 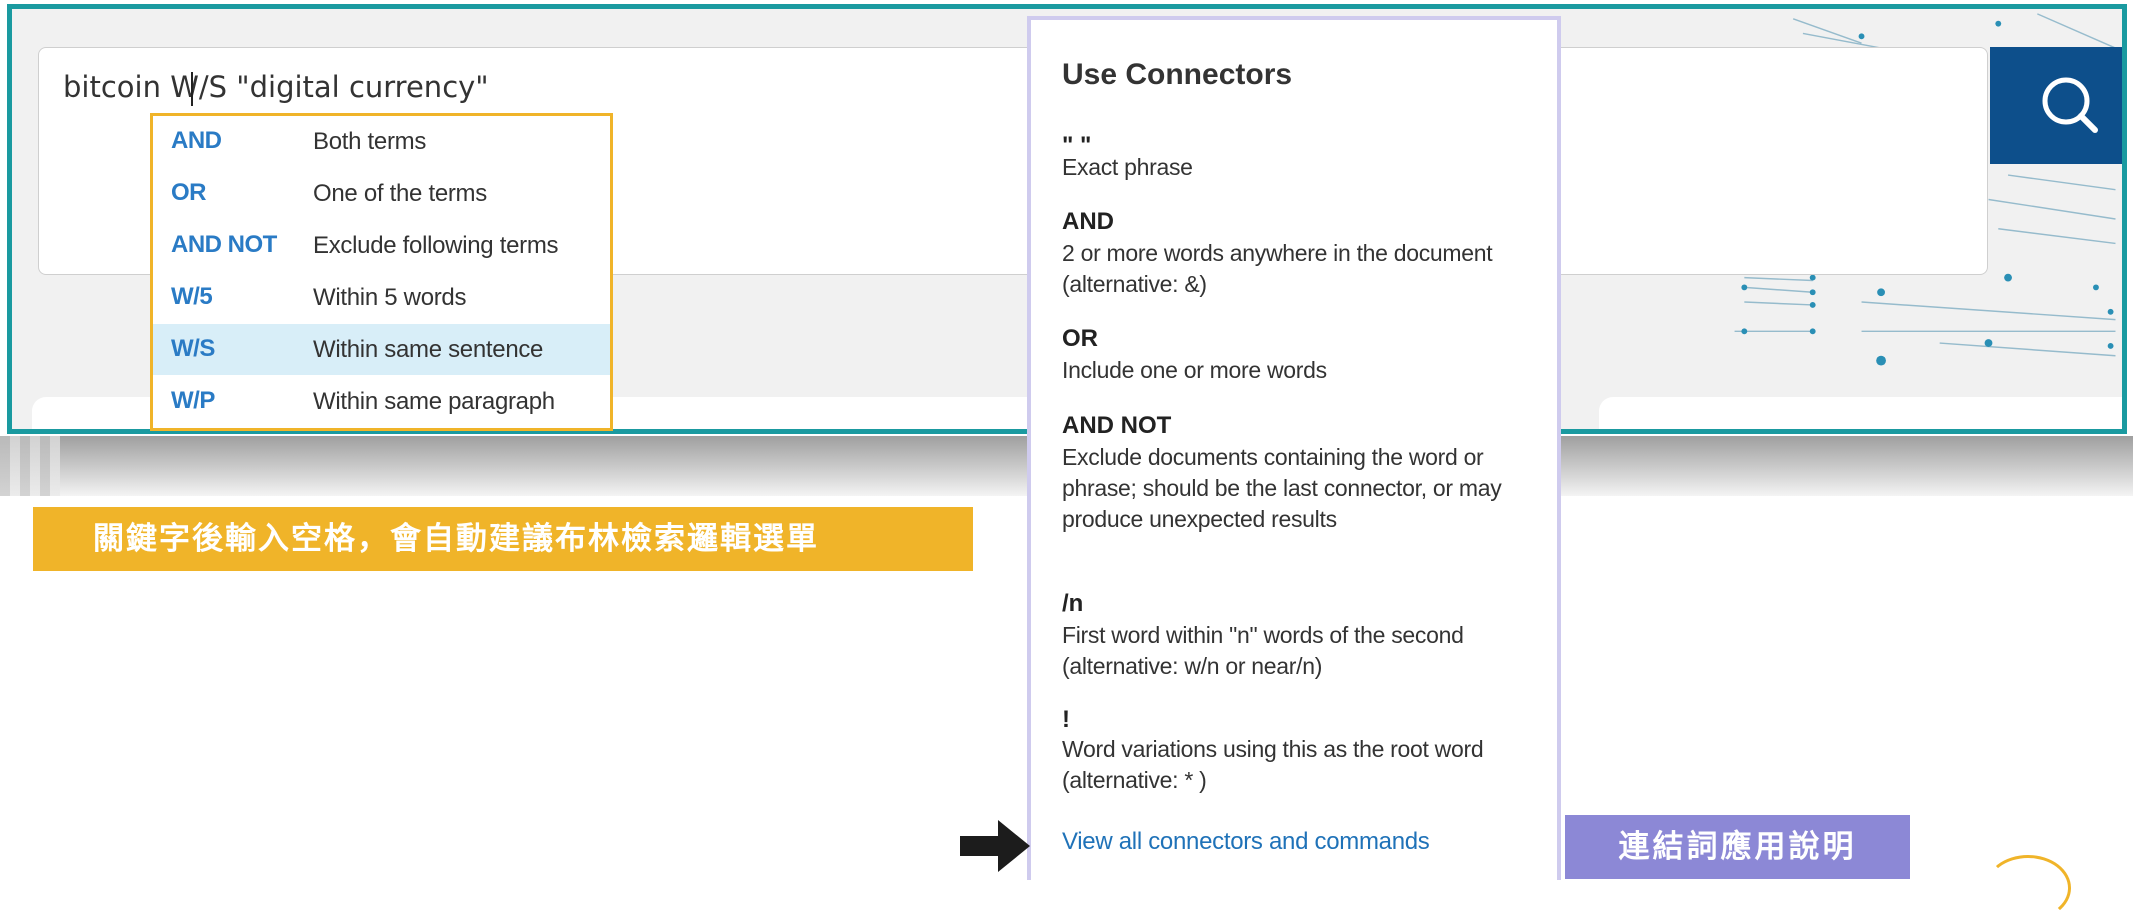 What do you see at coordinates (193, 348) in the screenshot?
I see `connector-operator: W/S` at bounding box center [193, 348].